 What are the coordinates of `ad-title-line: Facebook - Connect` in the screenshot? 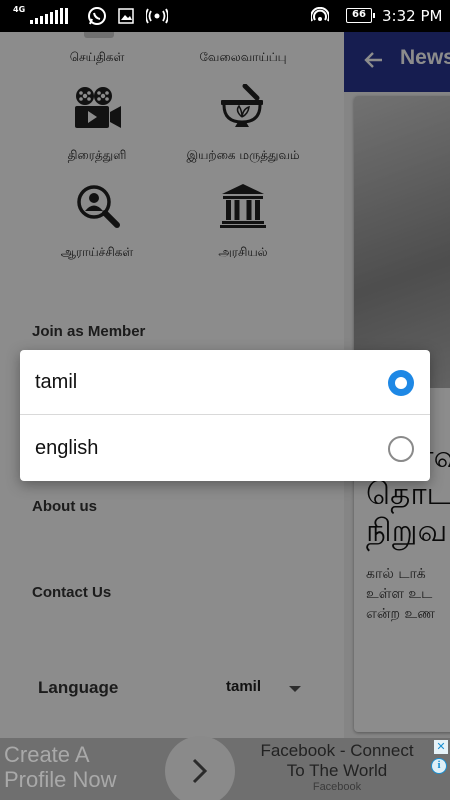 It's located at (337, 750).